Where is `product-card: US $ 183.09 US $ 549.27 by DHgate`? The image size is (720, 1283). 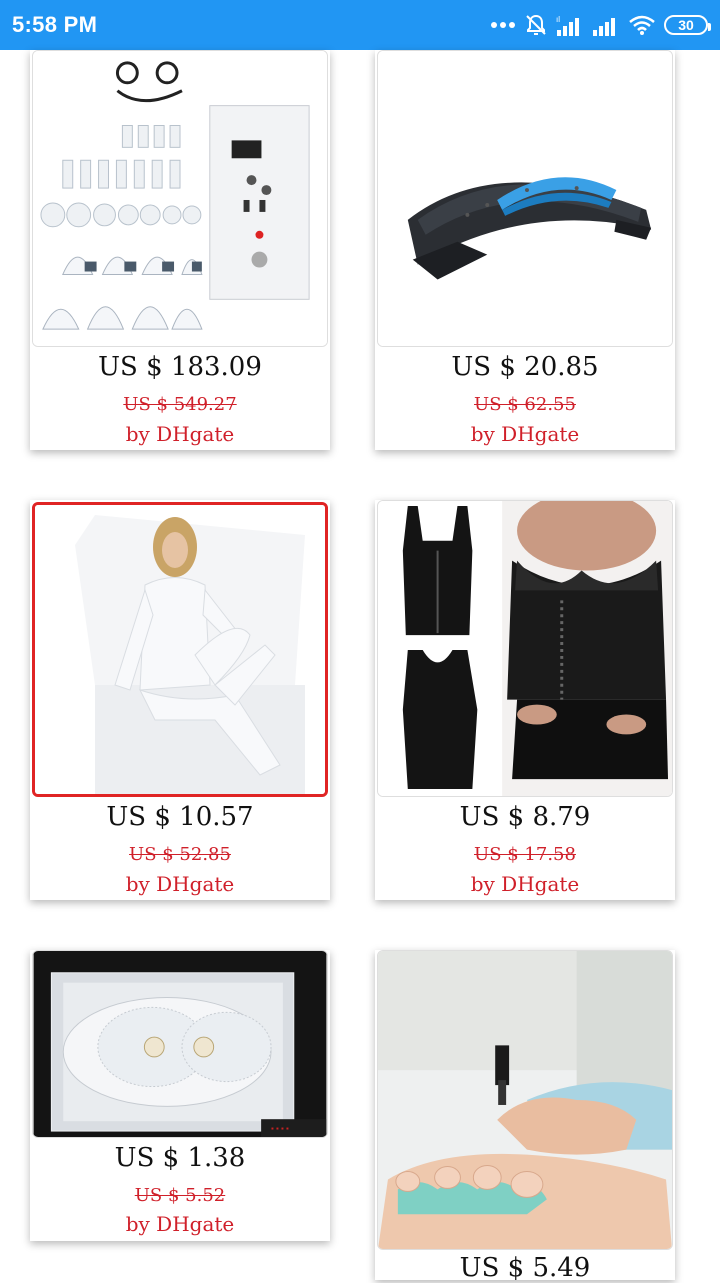
product-card: US $ 183.09 US $ 549.27 by DHgate is located at coordinates (180, 250).